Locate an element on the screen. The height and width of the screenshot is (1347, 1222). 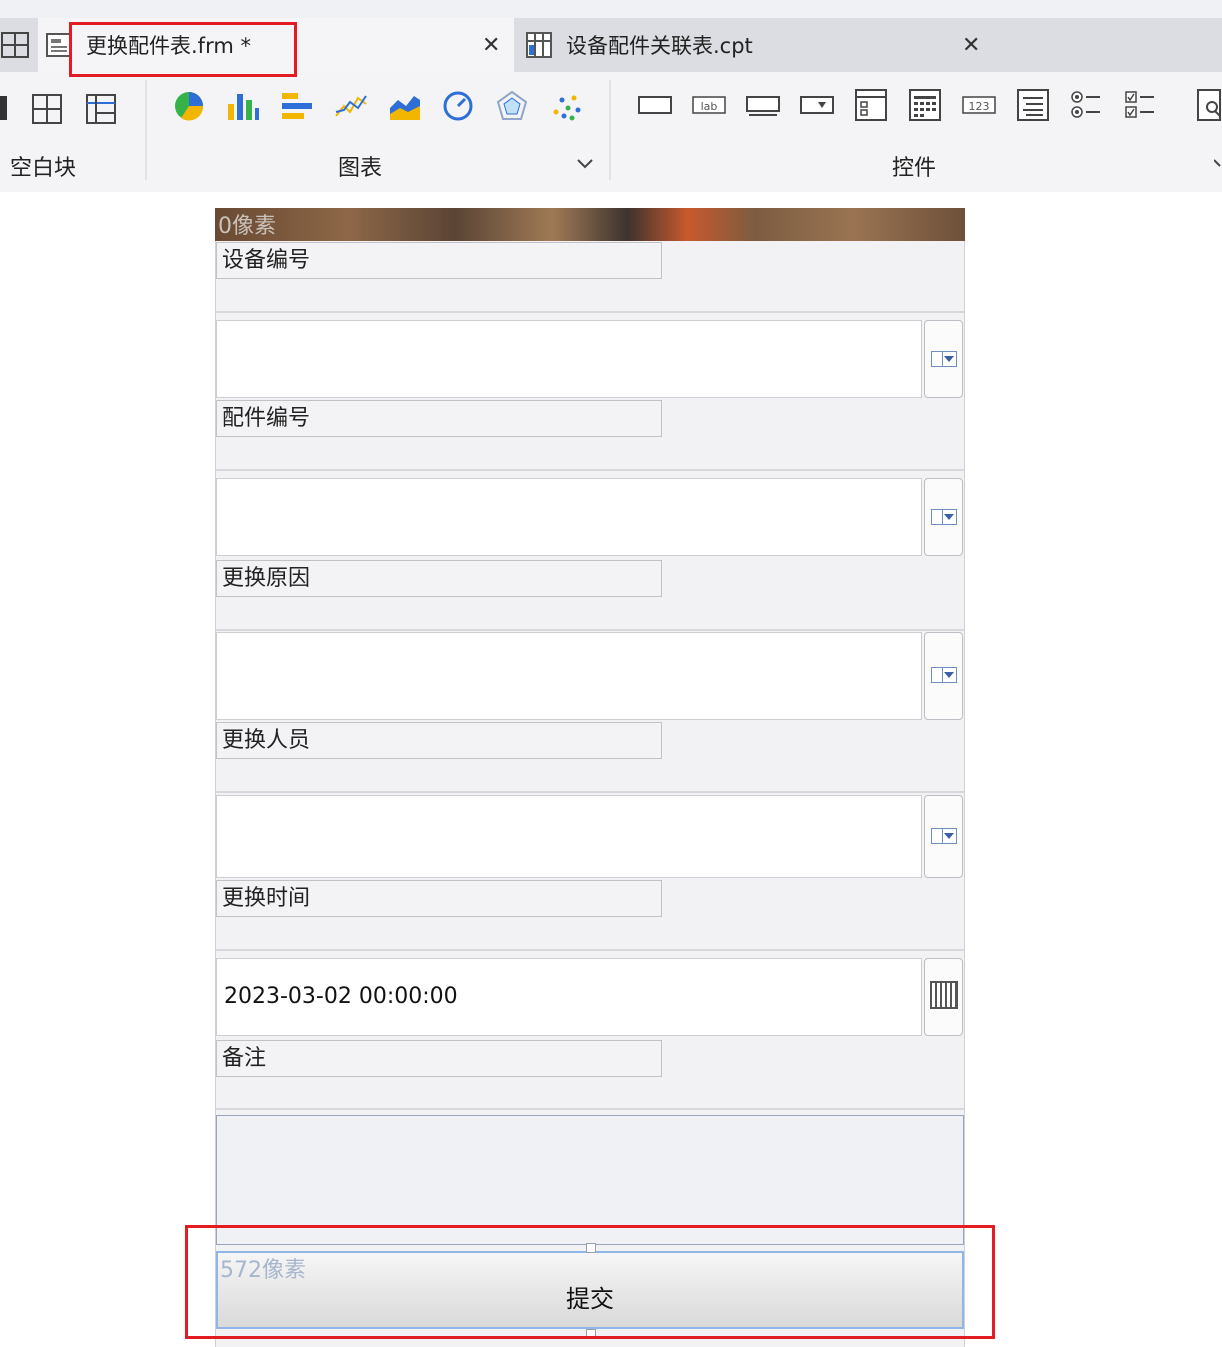
time-calendar-button is located at coordinates (943, 997).